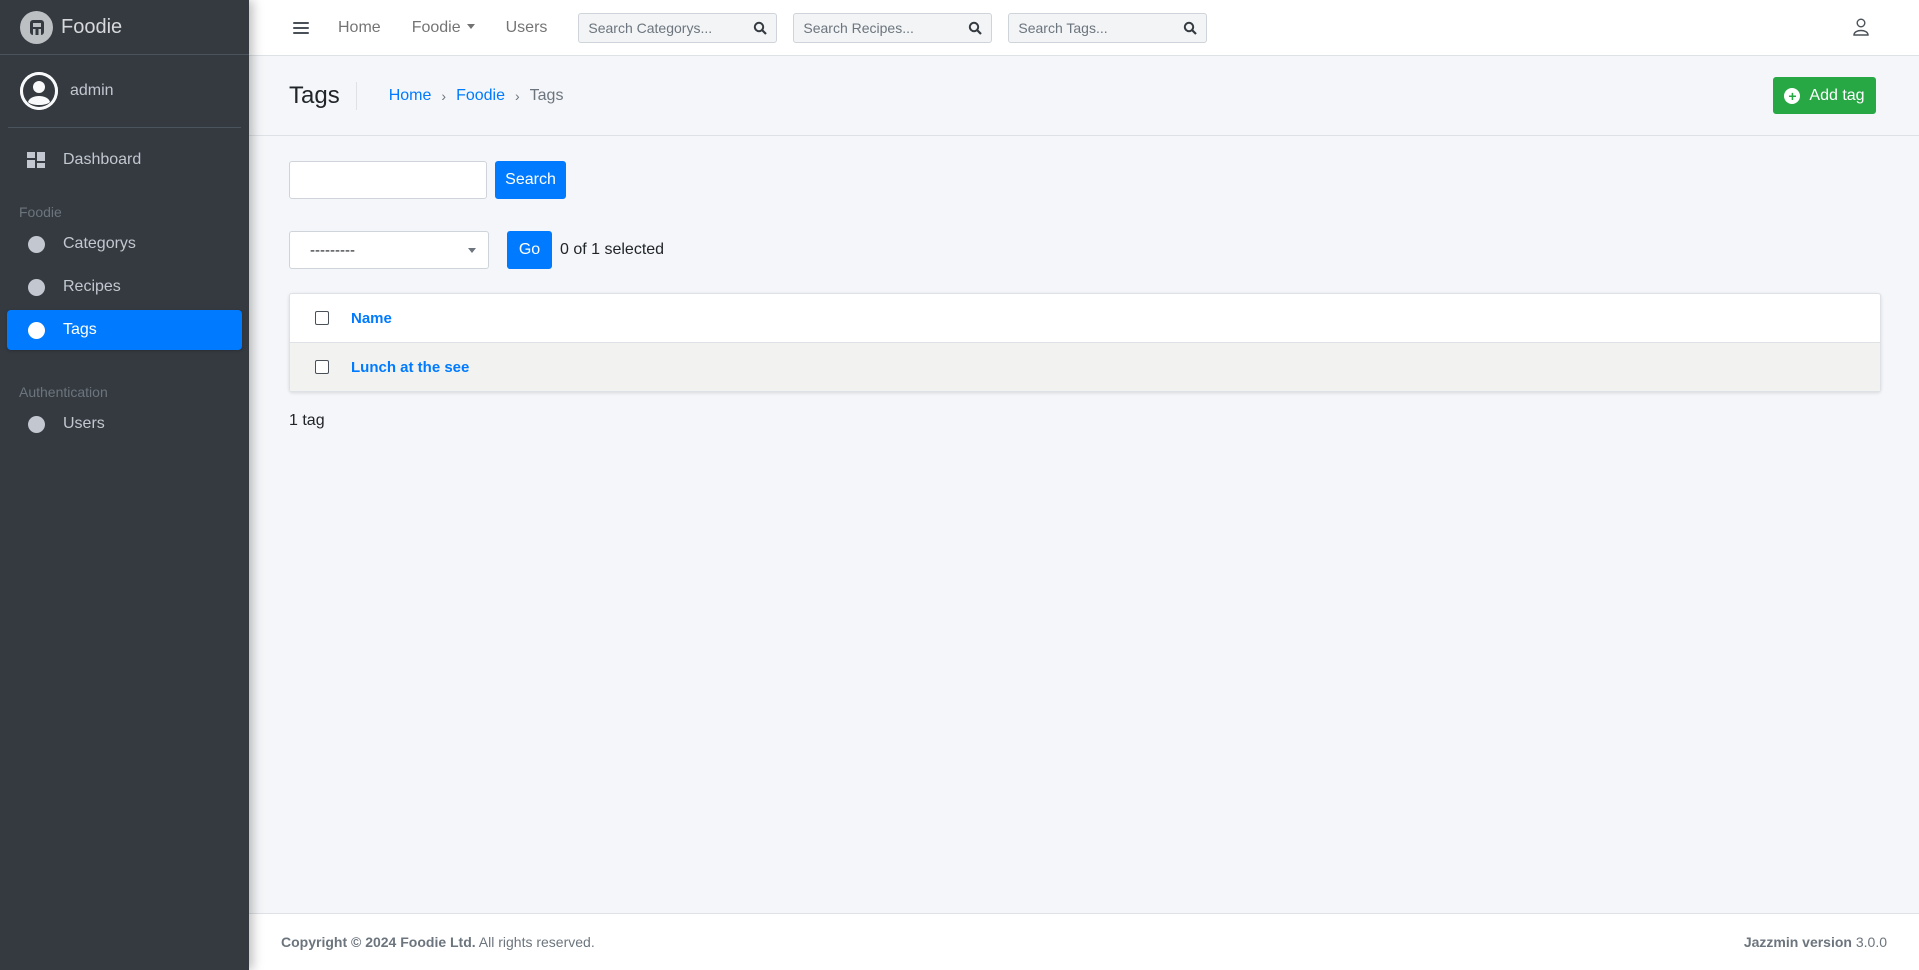 This screenshot has width=1919, height=970. I want to click on sidebar-item-dashboard: Dashboard, so click(124, 160).